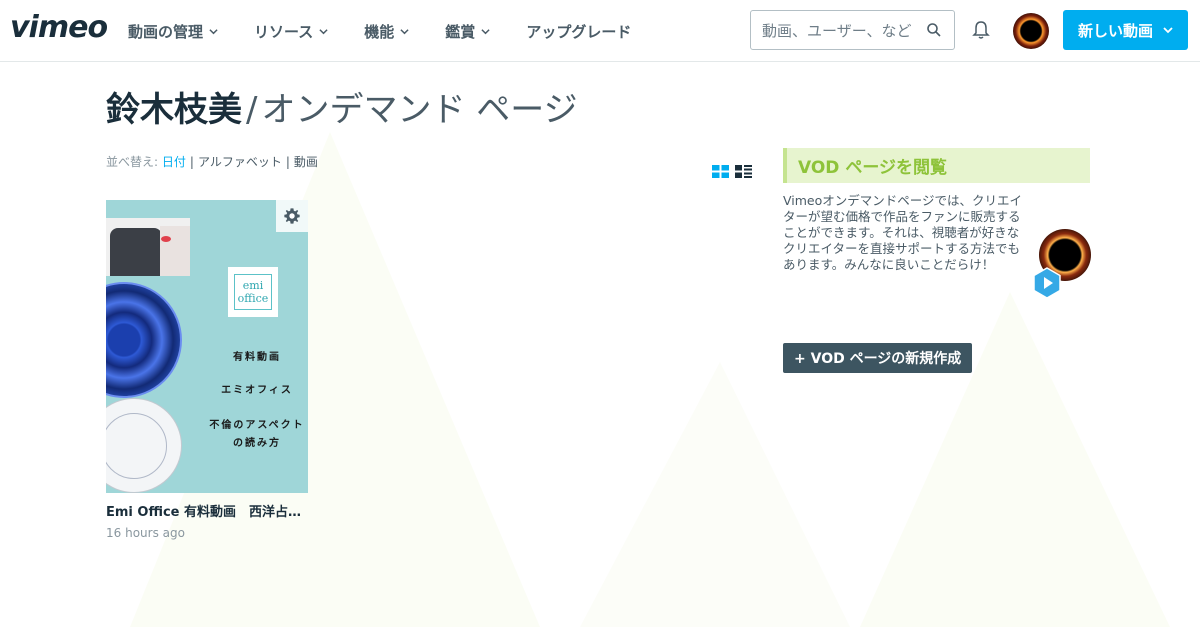 This screenshot has width=1200, height=627. What do you see at coordinates (1047, 283) in the screenshot?
I see `vod-play-badge-icon` at bounding box center [1047, 283].